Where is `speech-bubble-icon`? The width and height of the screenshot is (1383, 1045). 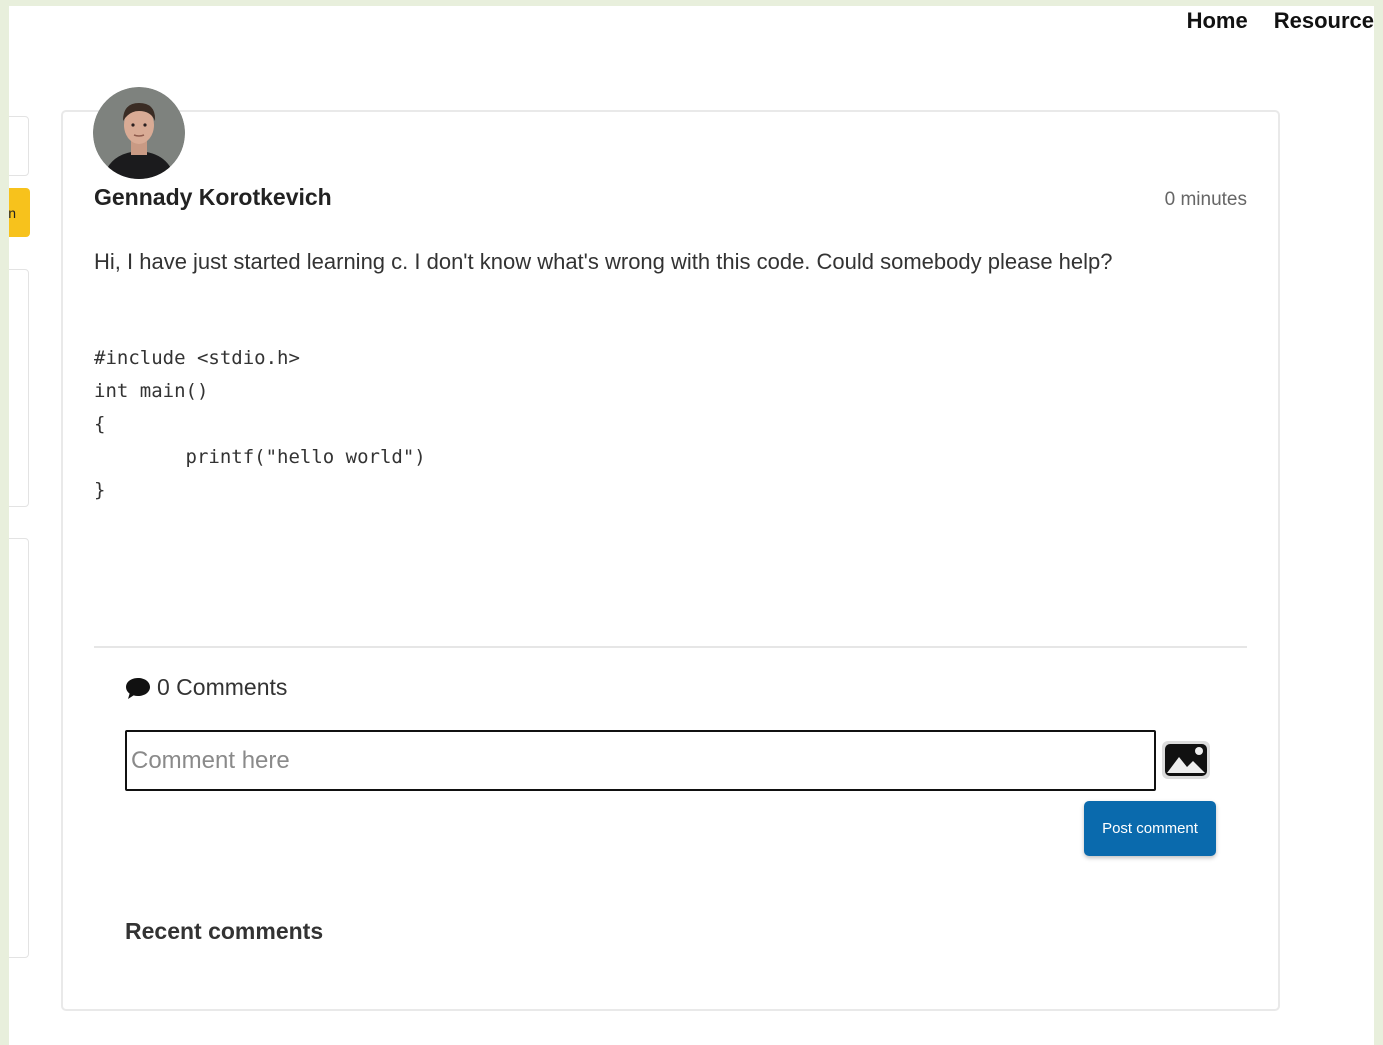 speech-bubble-icon is located at coordinates (138, 688).